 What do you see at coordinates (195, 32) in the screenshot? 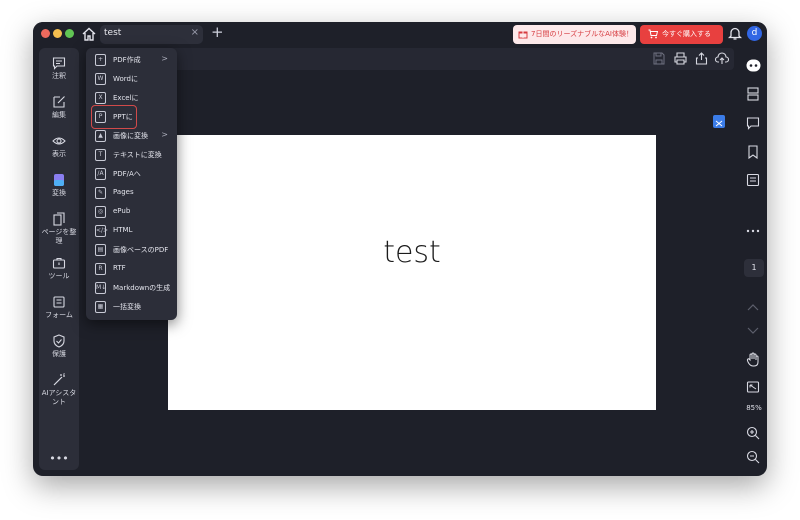
I see `tab-close-icon: ×` at bounding box center [195, 32].